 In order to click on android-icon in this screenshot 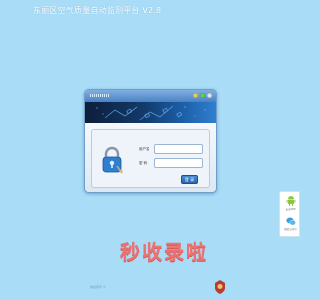, I will do `click(290, 201)`.